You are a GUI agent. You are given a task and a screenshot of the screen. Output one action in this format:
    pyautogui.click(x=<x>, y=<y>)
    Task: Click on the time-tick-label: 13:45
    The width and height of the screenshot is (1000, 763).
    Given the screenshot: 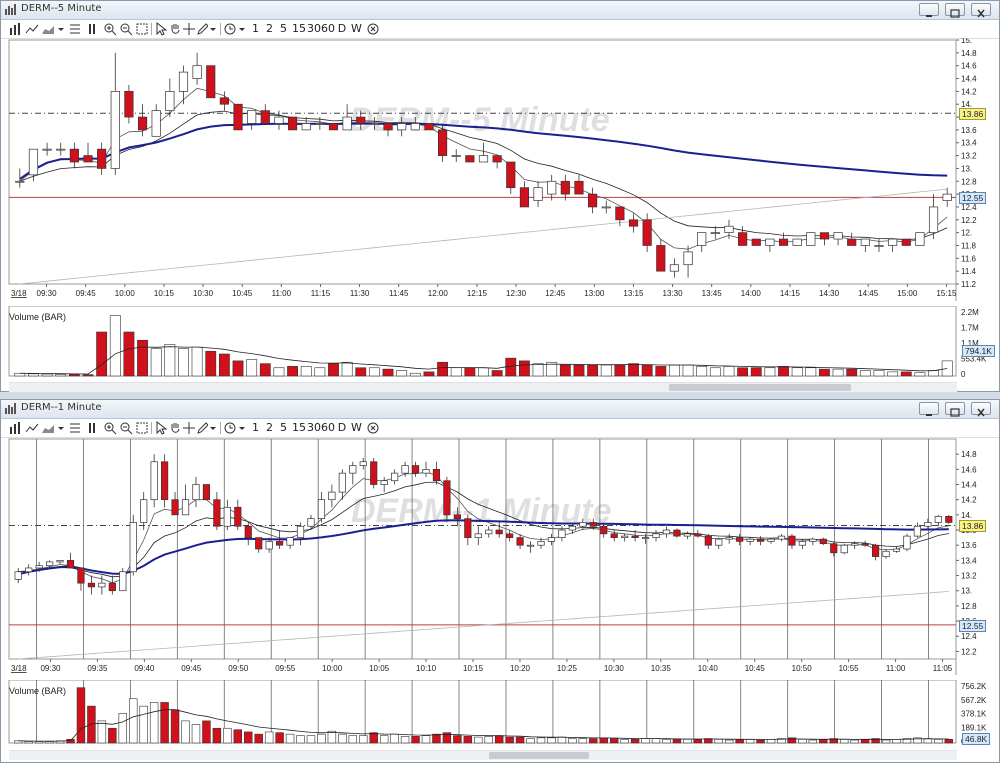 What is the action you would take?
    pyautogui.click(x=712, y=293)
    